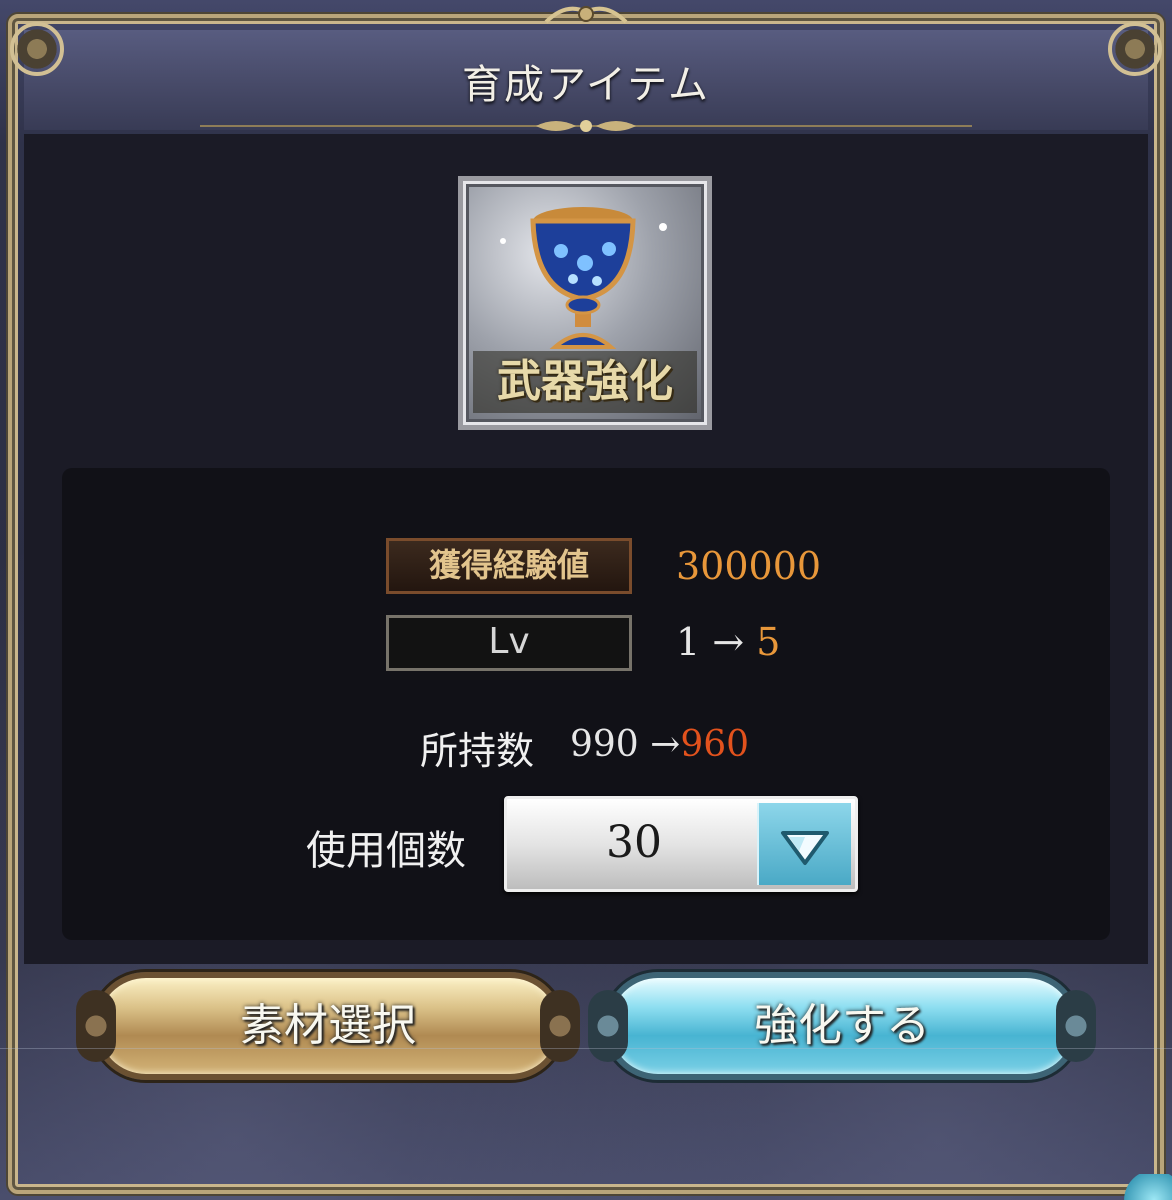  I want to click on top-ornament-icon, so click(586, 15).